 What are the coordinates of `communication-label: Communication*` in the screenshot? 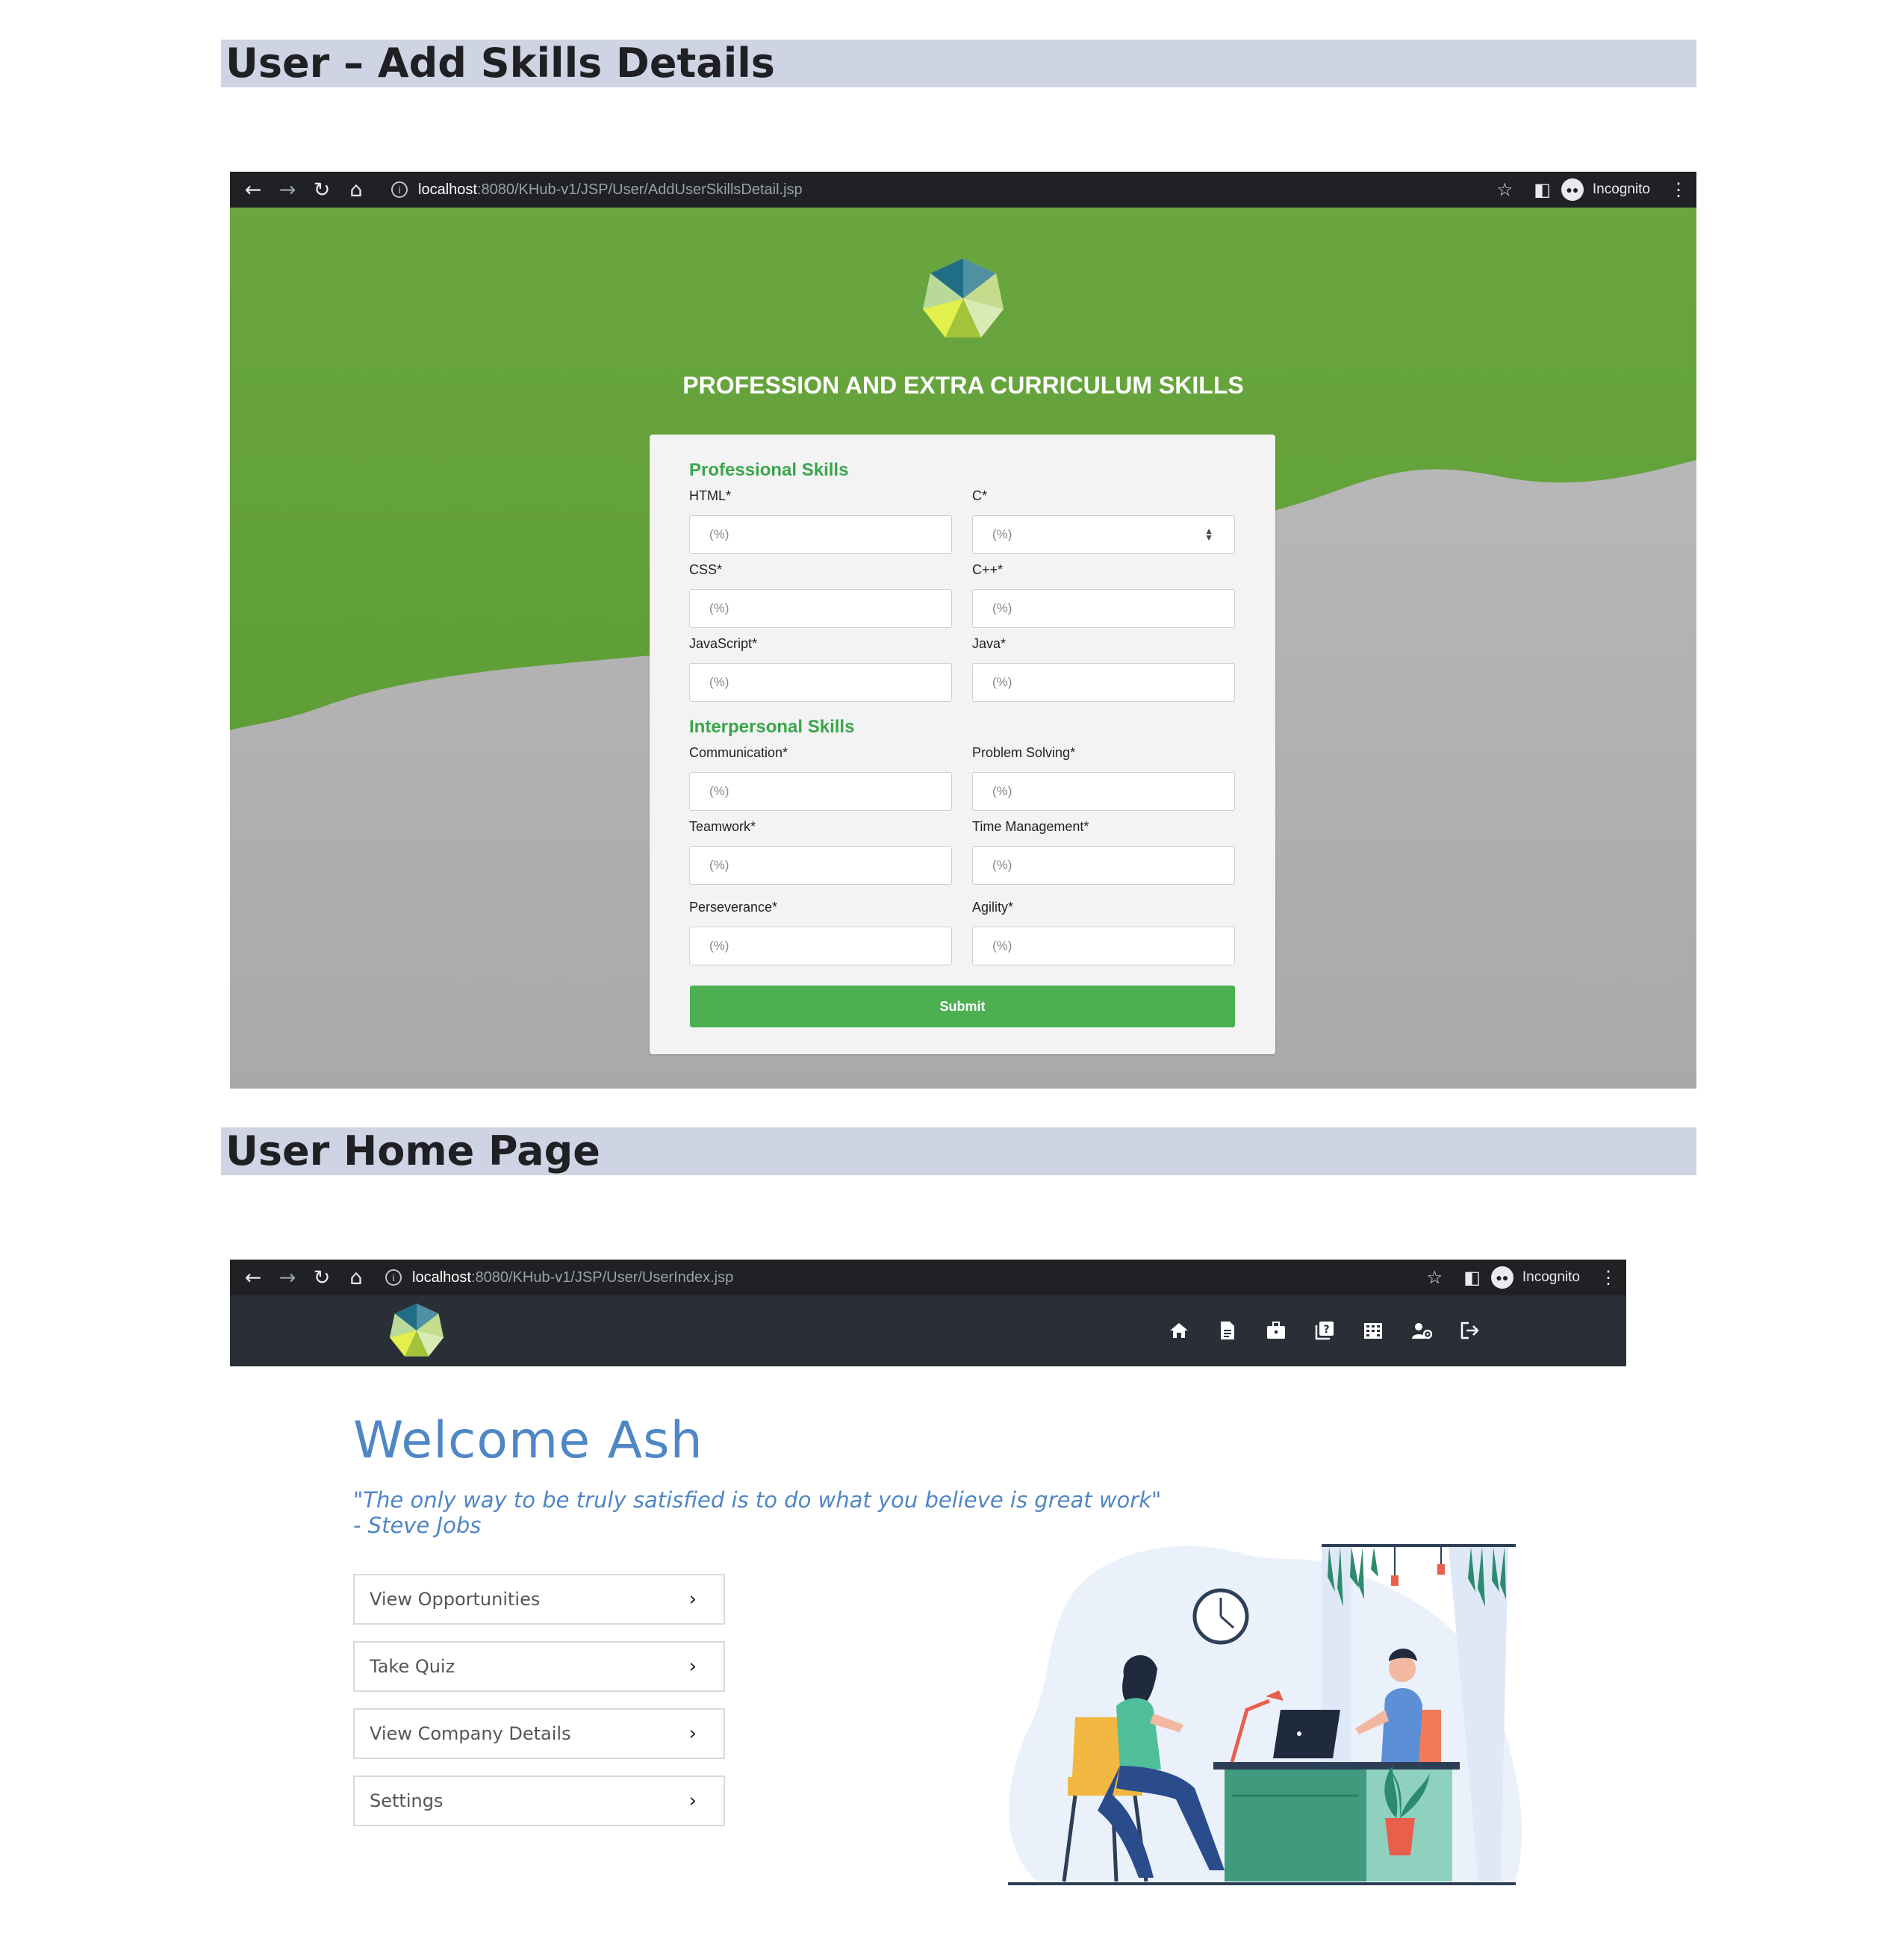 It's located at (738, 752).